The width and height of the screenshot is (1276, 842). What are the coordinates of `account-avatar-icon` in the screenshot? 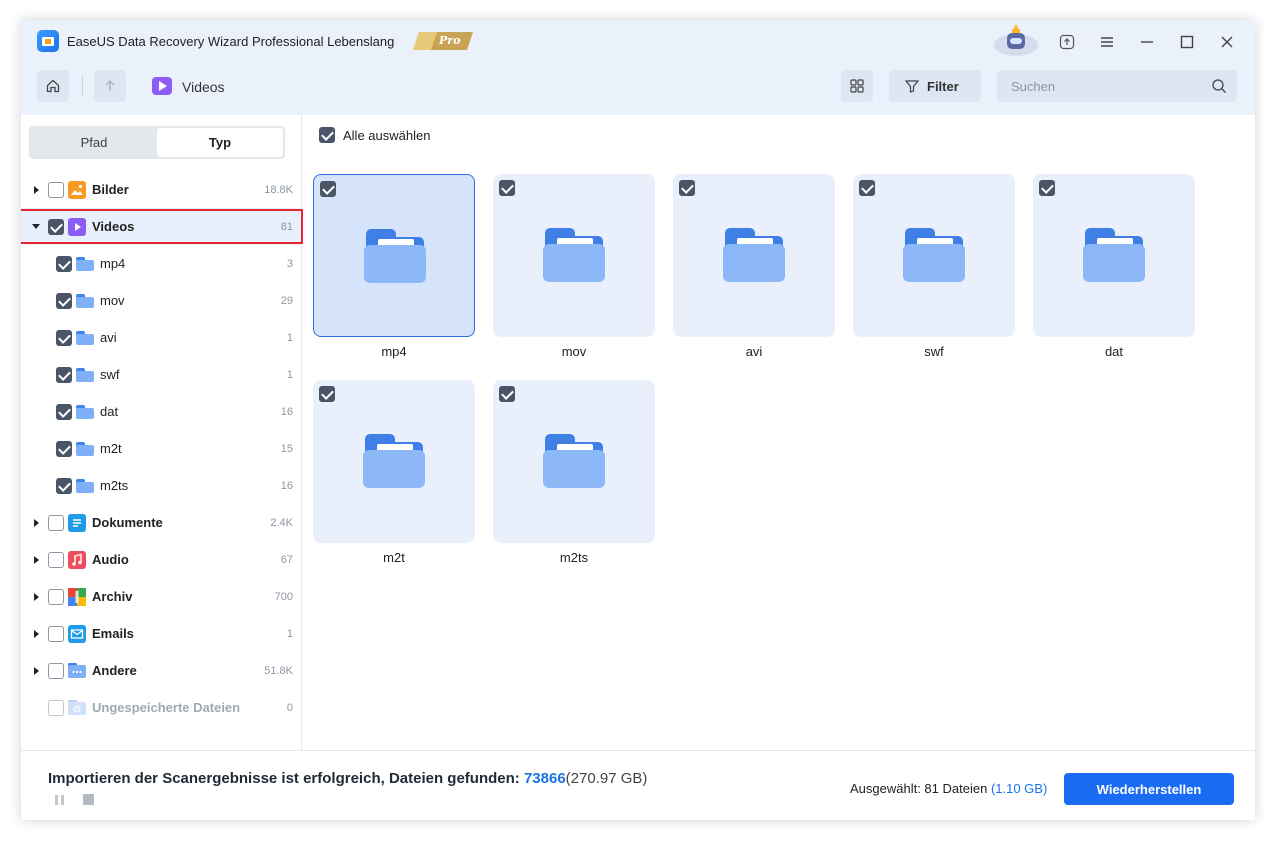 It's located at (1016, 40).